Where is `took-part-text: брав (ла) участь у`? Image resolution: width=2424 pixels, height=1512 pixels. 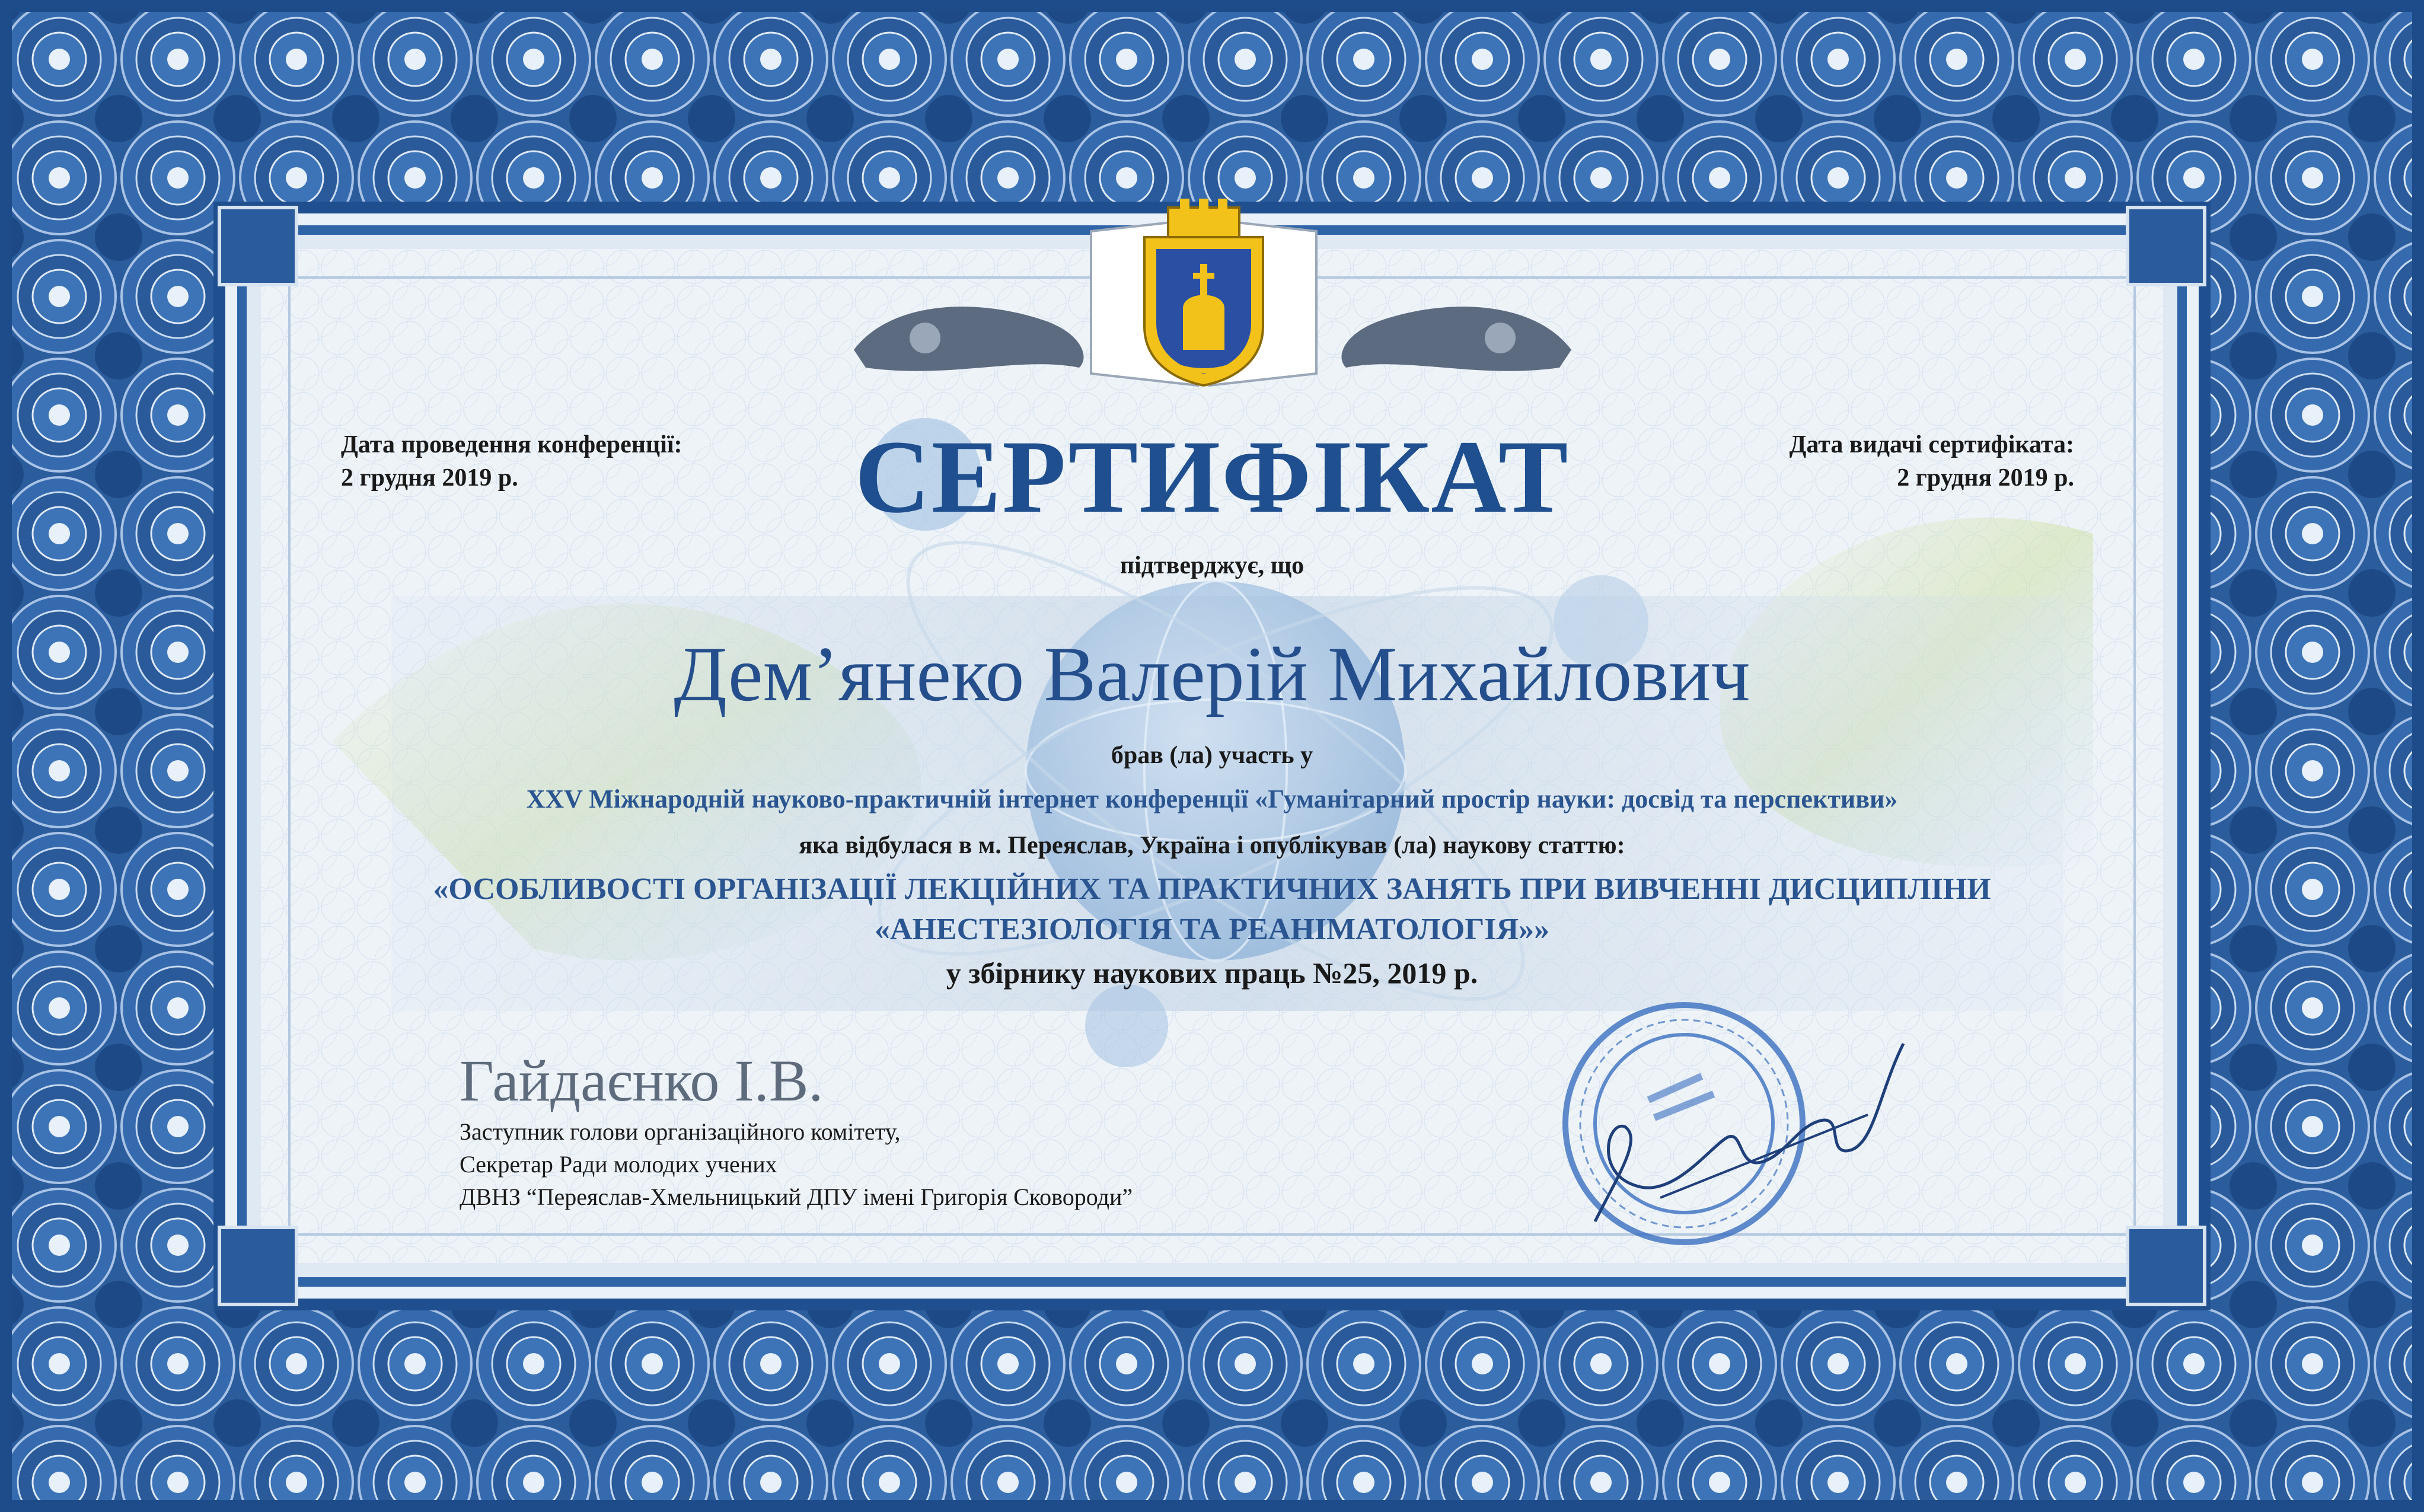 took-part-text: брав (ла) участь у is located at coordinates (1212, 755).